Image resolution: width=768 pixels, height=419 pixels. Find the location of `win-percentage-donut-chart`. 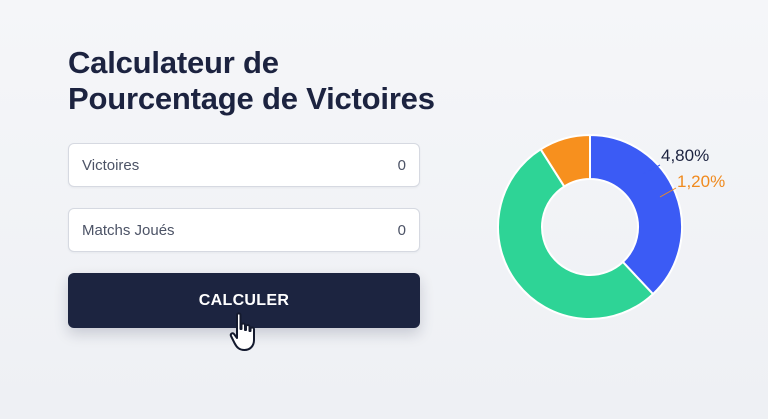

win-percentage-donut-chart is located at coordinates (590, 226).